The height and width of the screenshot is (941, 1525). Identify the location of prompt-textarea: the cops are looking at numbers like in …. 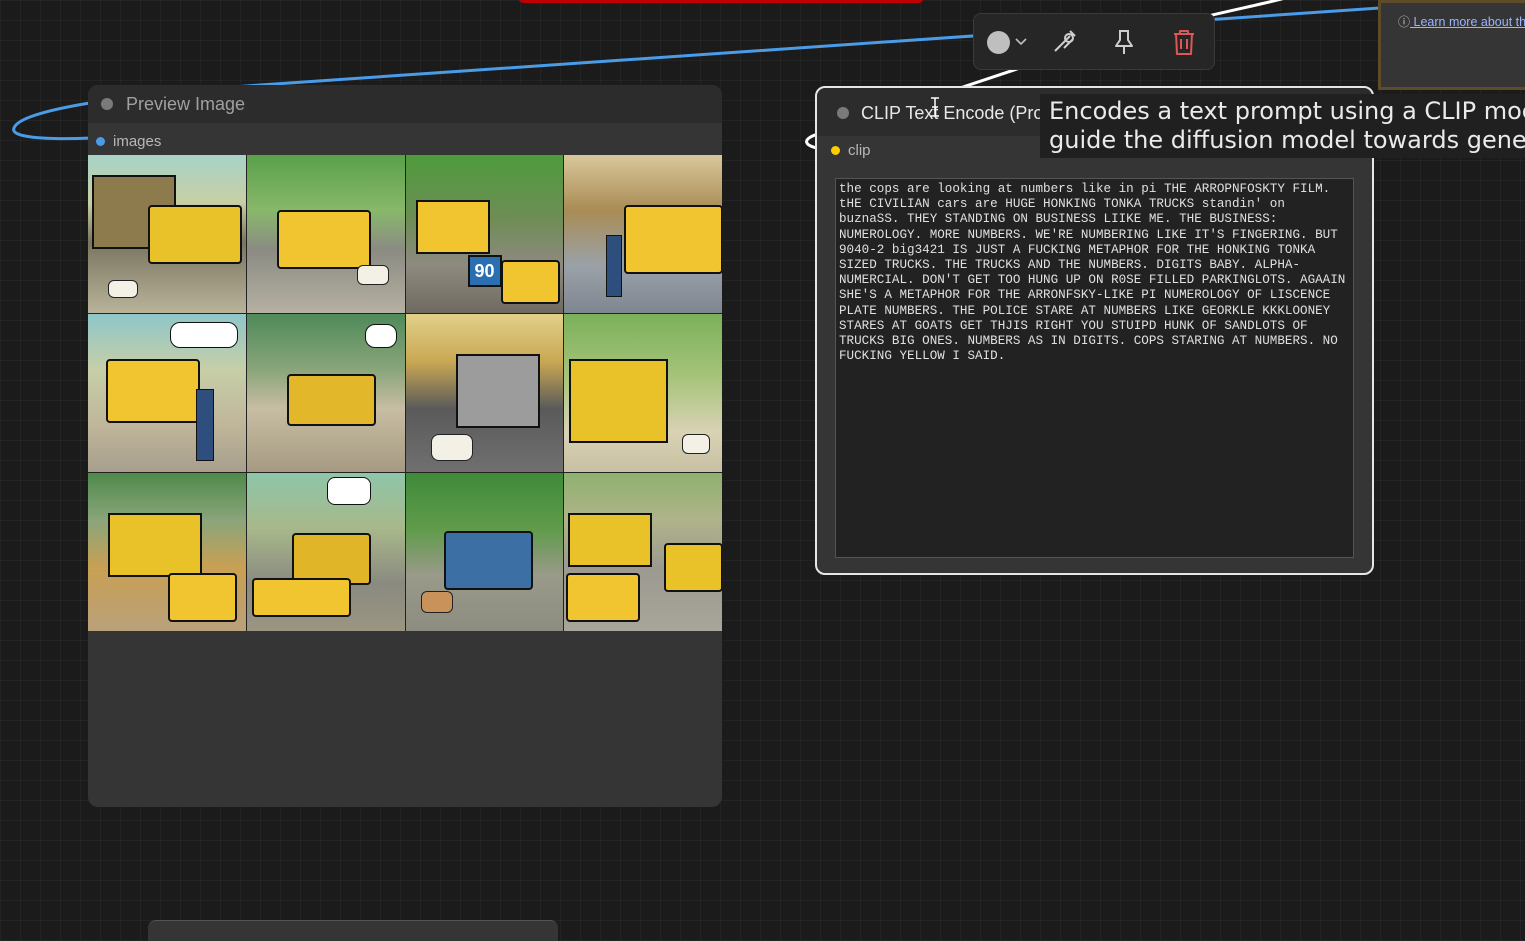
(1094, 368).